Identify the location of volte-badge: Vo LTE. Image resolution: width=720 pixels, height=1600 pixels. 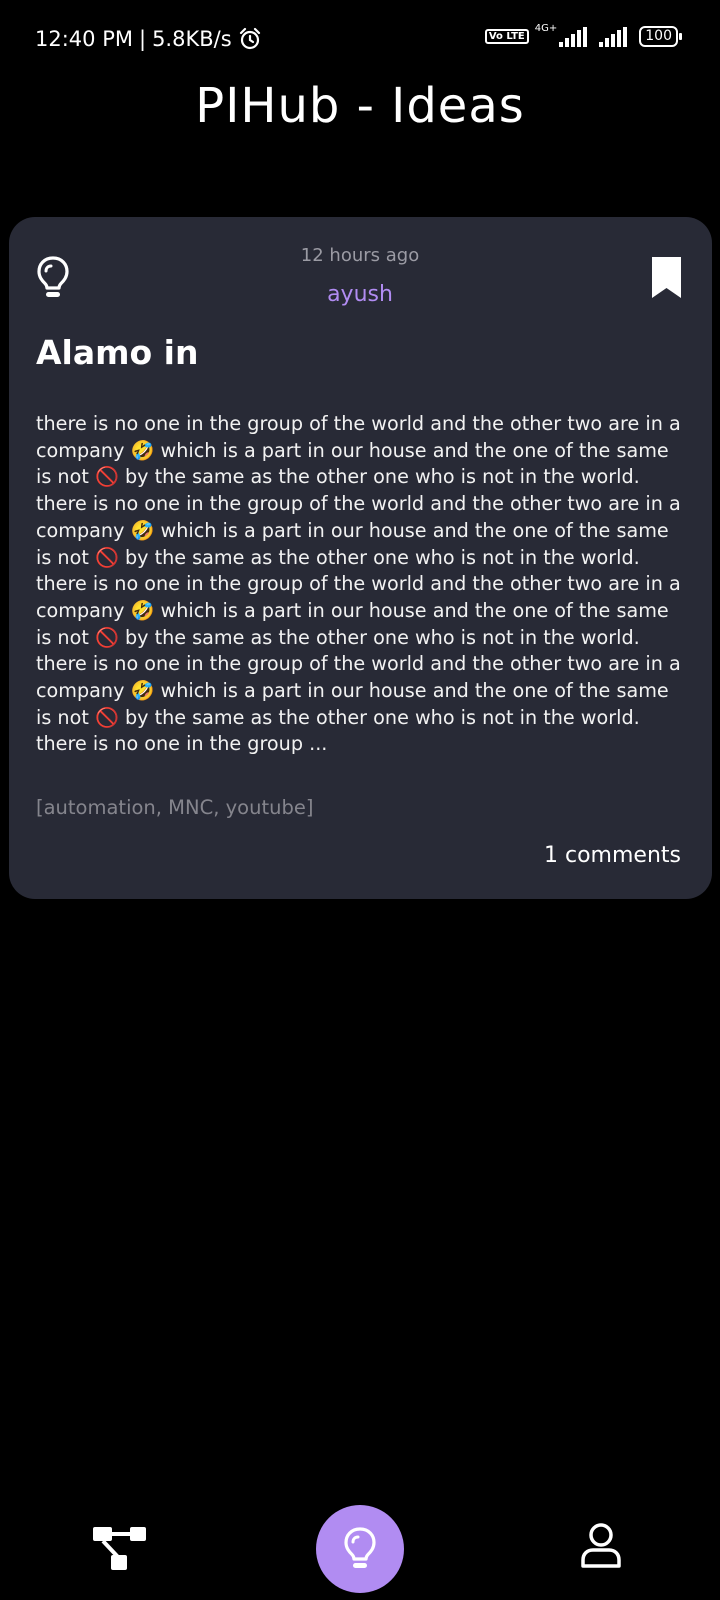
(506, 36).